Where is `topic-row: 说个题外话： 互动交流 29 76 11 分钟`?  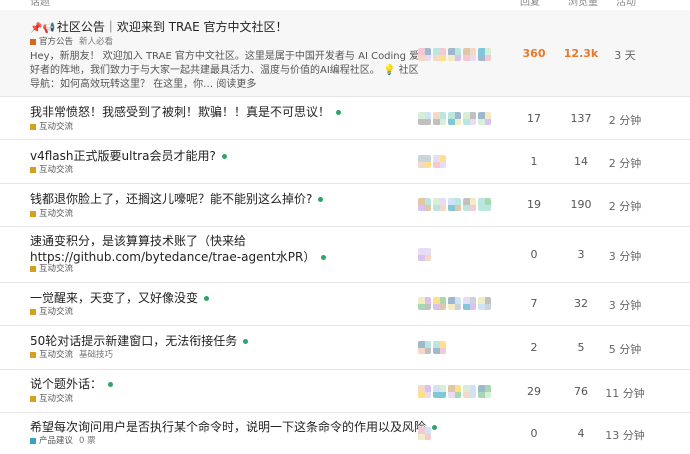
topic-row: 说个题外话： 互动交流 29 76 11 分钟 is located at coordinates (345, 391).